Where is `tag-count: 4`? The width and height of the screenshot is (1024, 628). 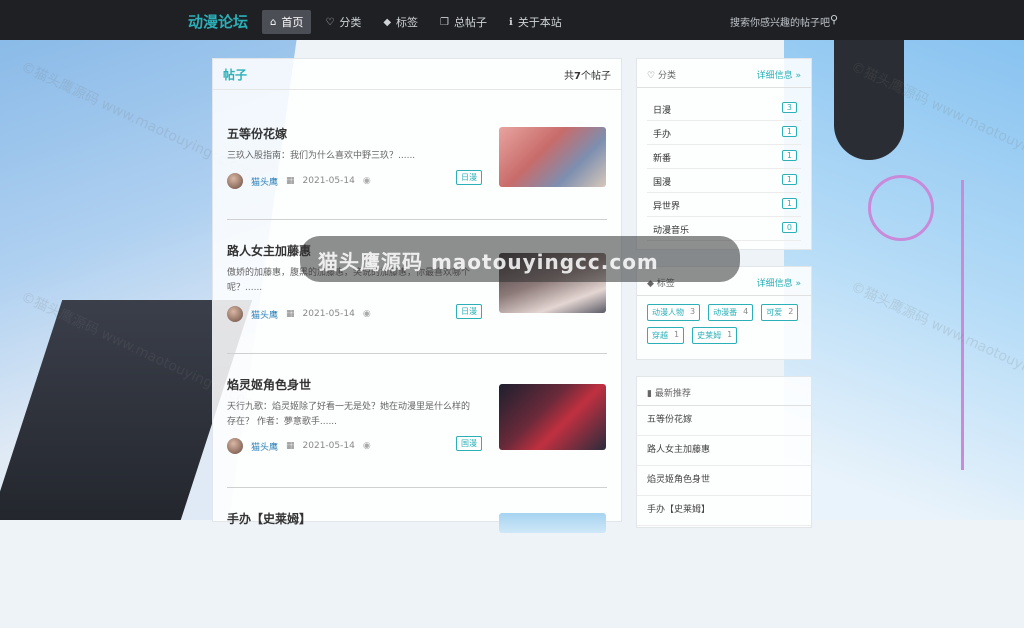
tag-count: 4 is located at coordinates (746, 311).